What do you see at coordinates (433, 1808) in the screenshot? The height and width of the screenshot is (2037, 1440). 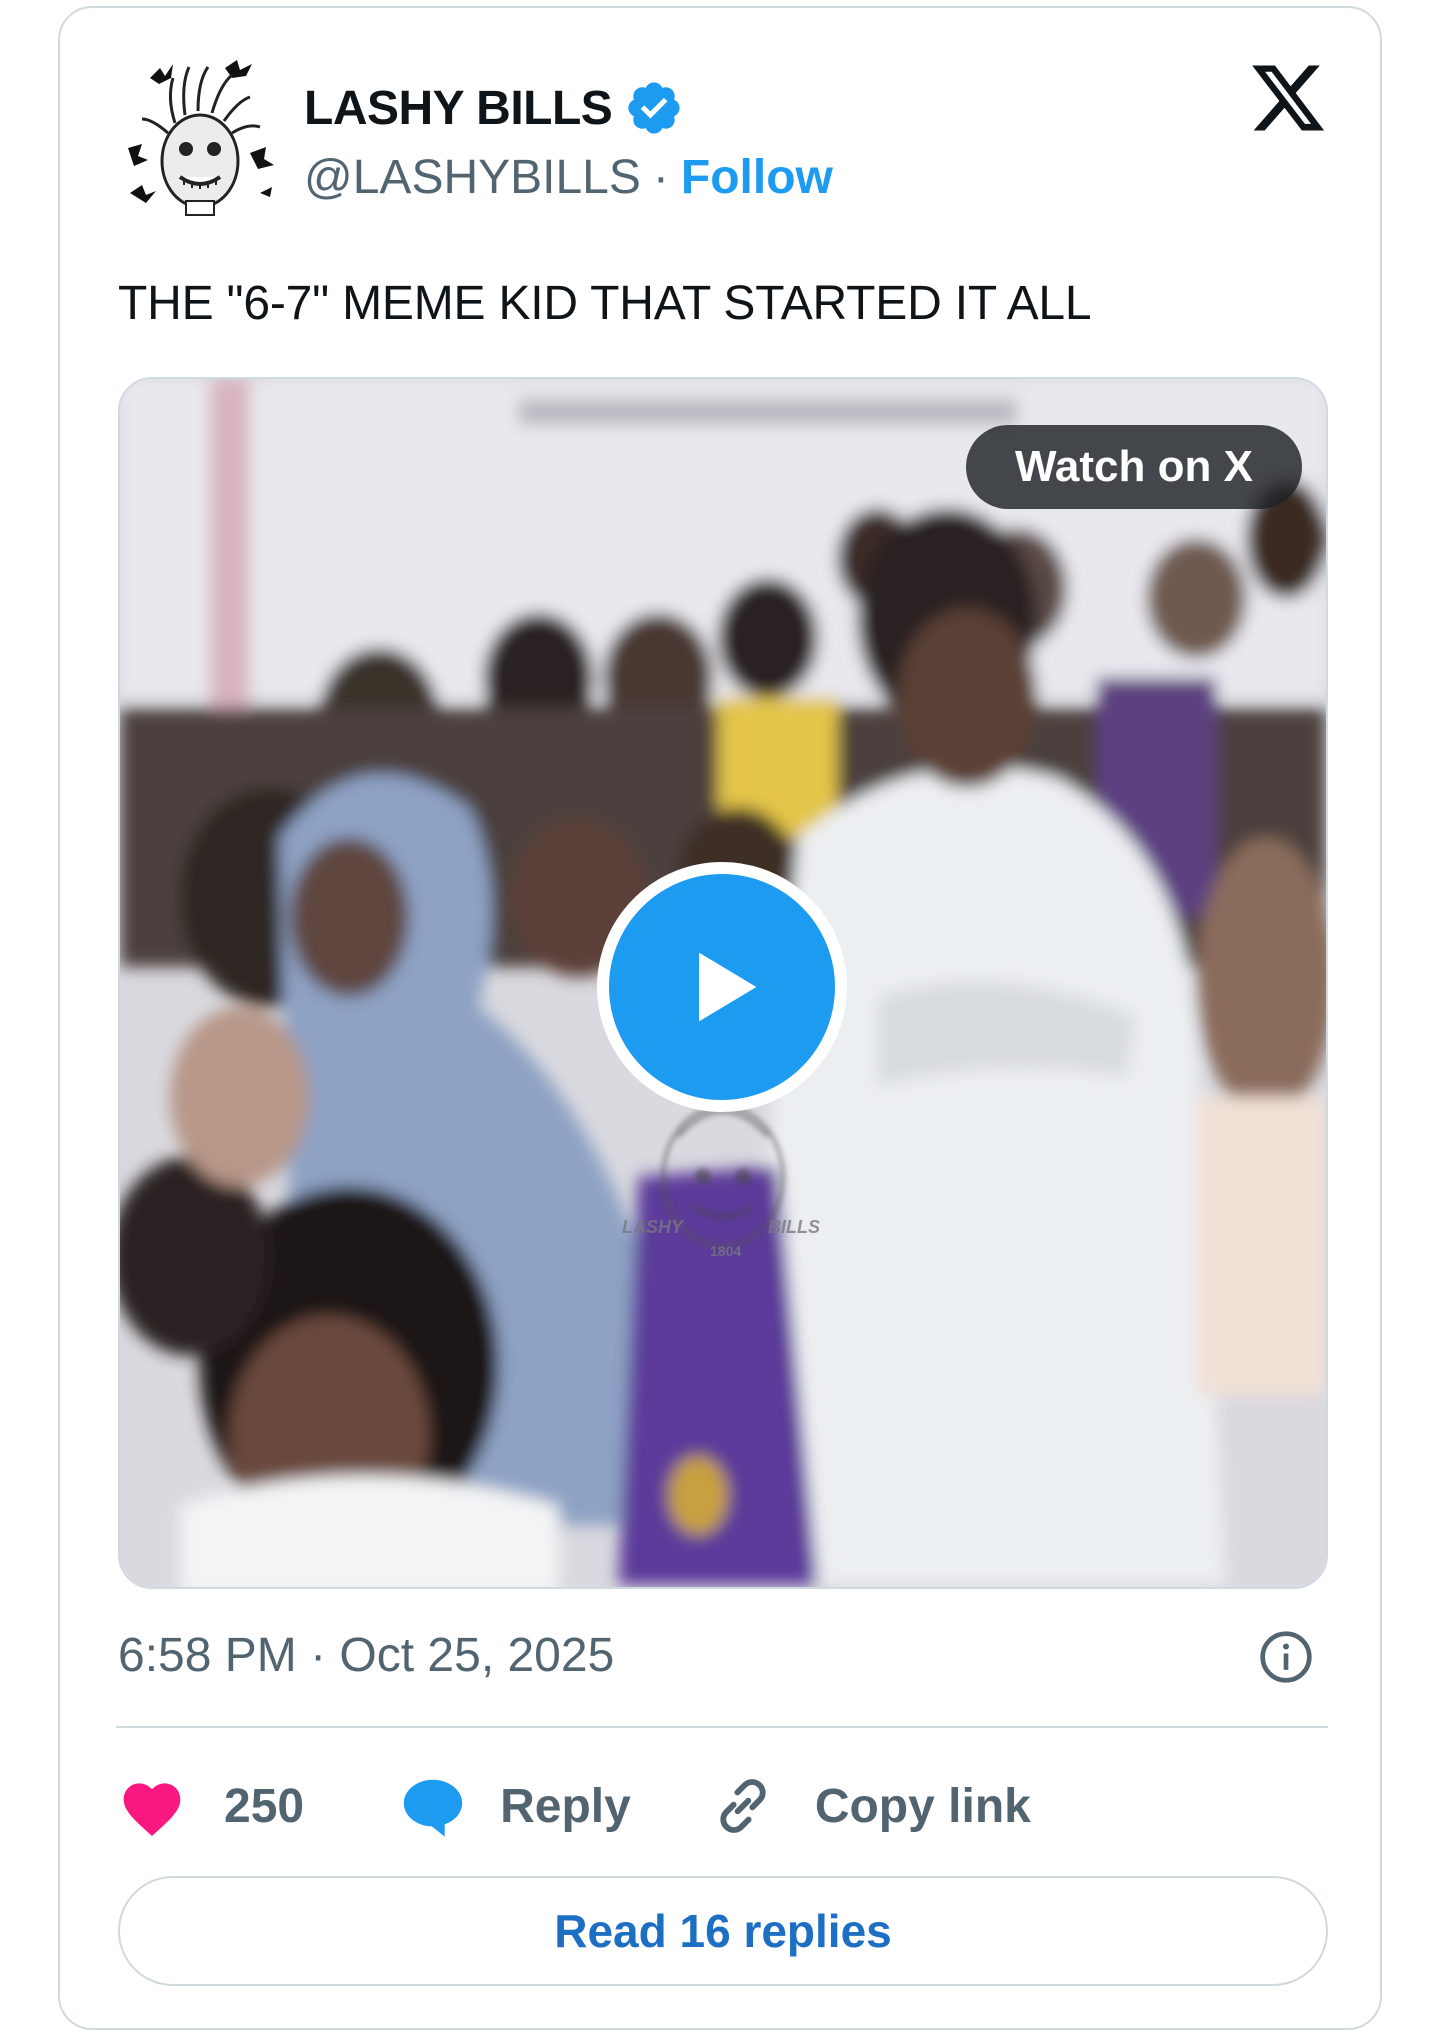 I see `reply-bubble-icon` at bounding box center [433, 1808].